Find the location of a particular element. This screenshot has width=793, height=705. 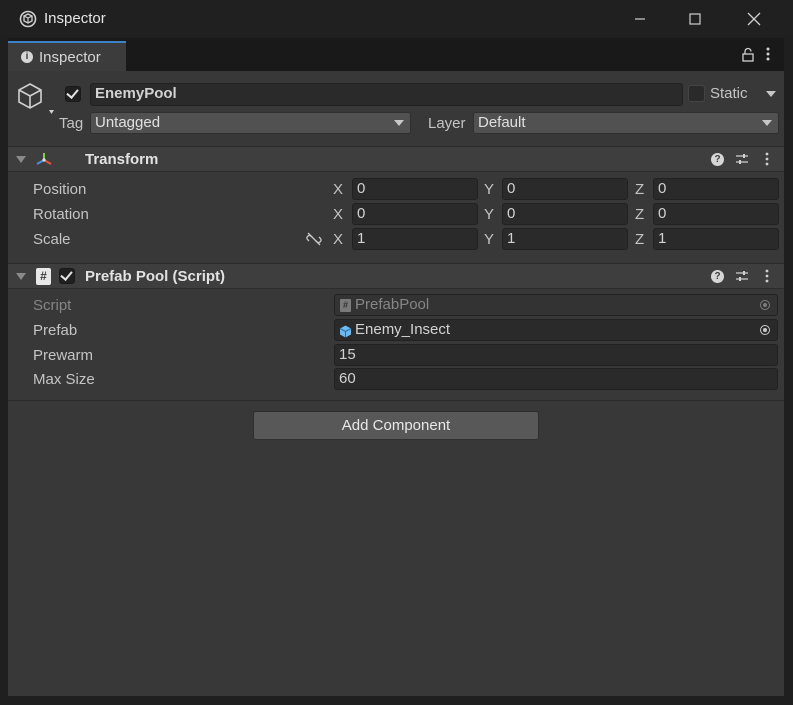

unity-app-icon is located at coordinates (28, 19).